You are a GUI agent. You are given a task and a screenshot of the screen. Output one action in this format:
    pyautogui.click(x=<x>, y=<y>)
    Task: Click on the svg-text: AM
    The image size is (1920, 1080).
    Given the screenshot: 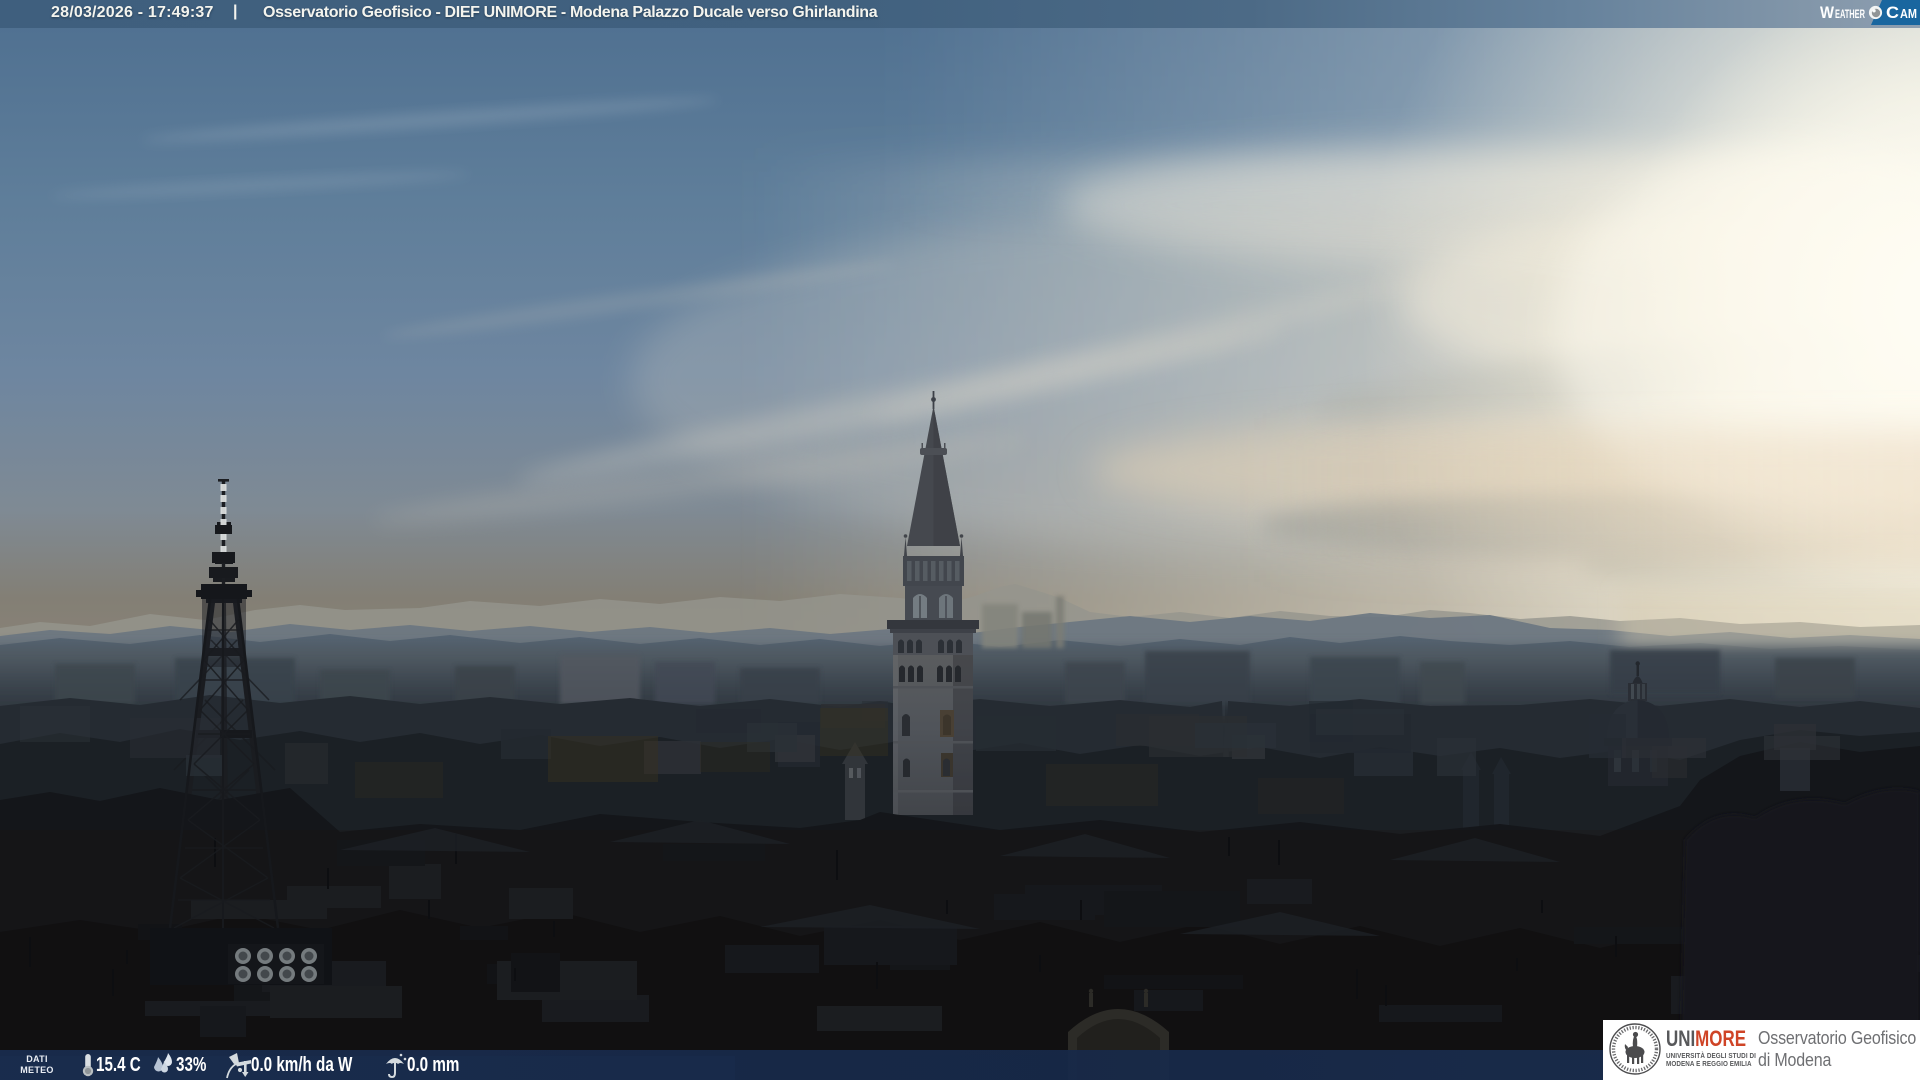 What is the action you would take?
    pyautogui.click(x=1908, y=14)
    